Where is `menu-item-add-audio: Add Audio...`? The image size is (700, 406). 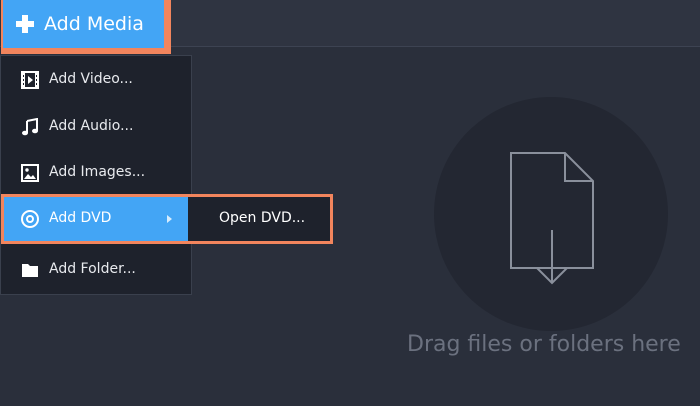
menu-item-add-audio: Add Audio... is located at coordinates (96, 127).